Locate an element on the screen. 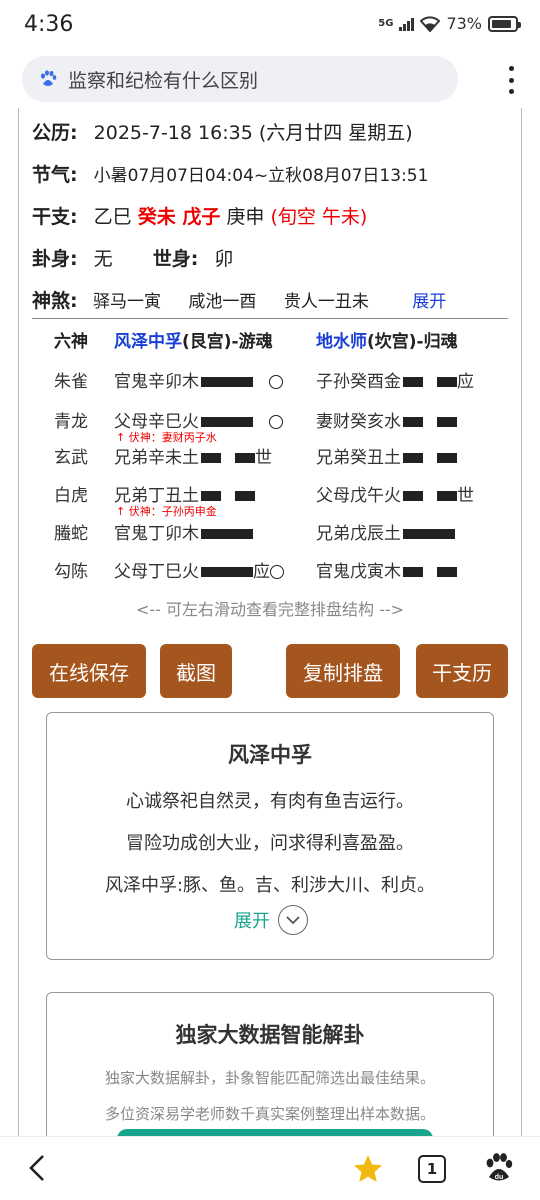  svg-text: du is located at coordinates (499, 1177).